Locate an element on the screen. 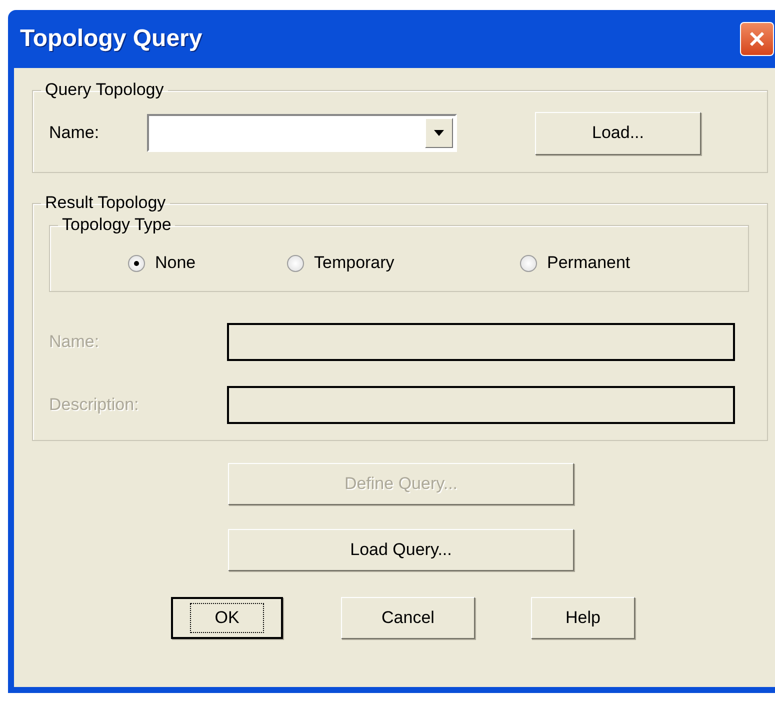 This screenshot has width=775, height=707. radio-option: Permanent is located at coordinates (575, 263).